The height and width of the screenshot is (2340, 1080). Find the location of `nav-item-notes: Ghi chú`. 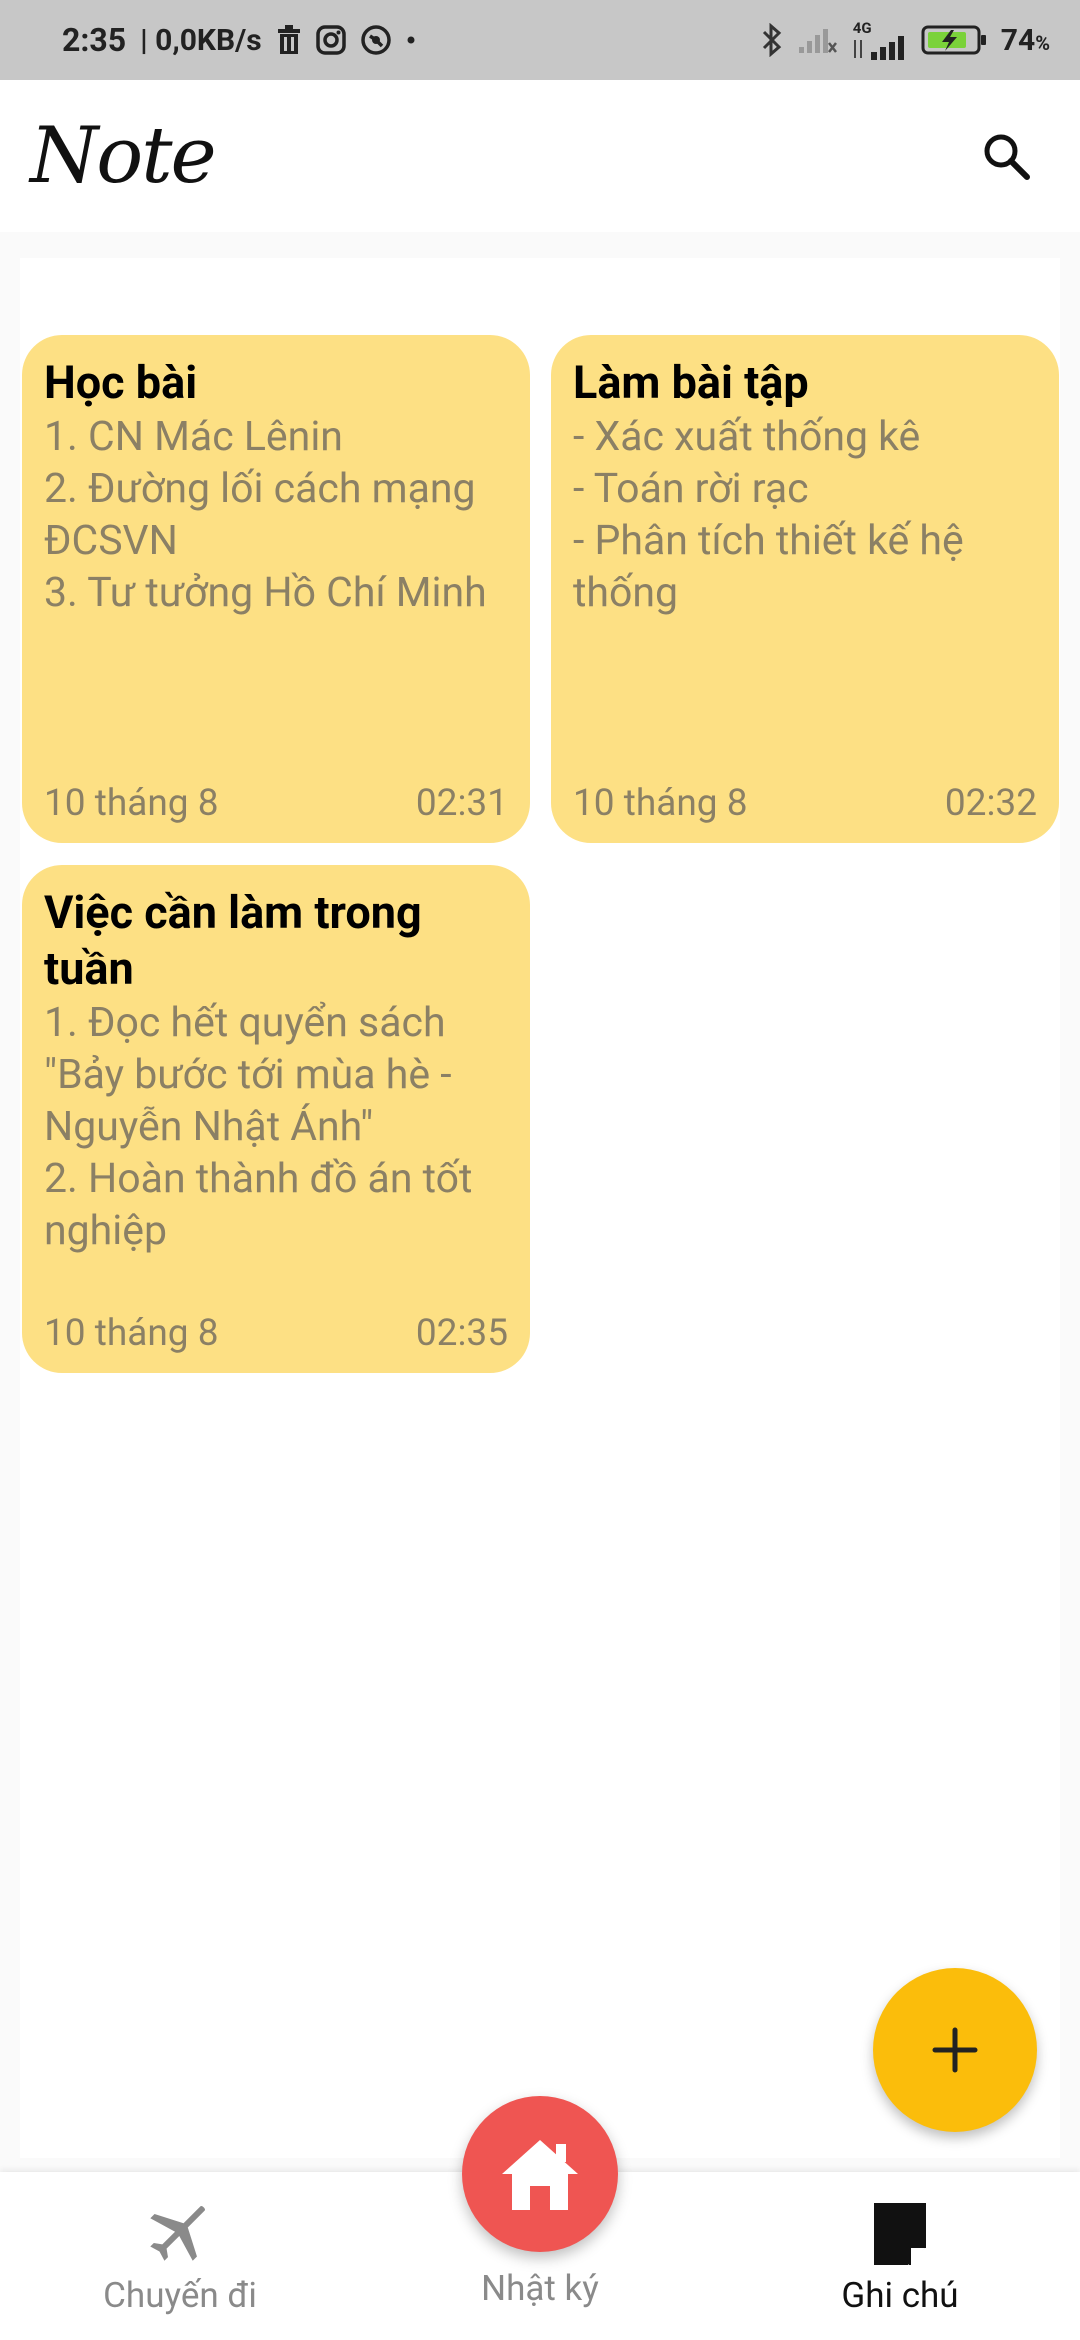

nav-item-notes: Ghi chú is located at coordinates (900, 2256).